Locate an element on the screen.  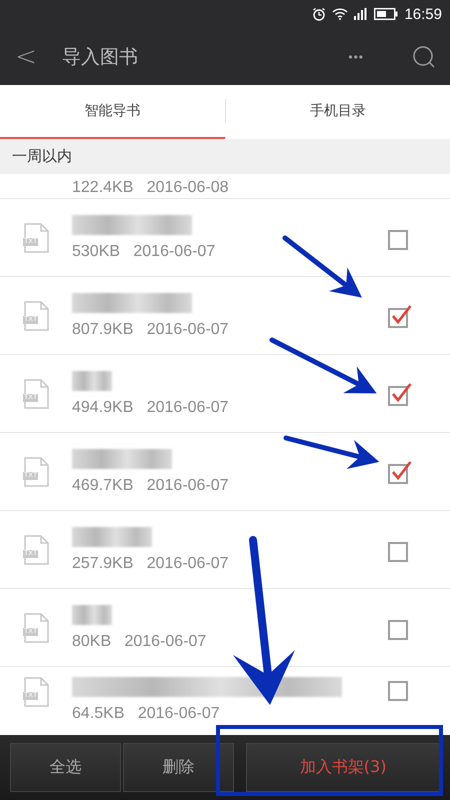
file-meta: 469.7KB 2016-06-07 is located at coordinates (151, 485).